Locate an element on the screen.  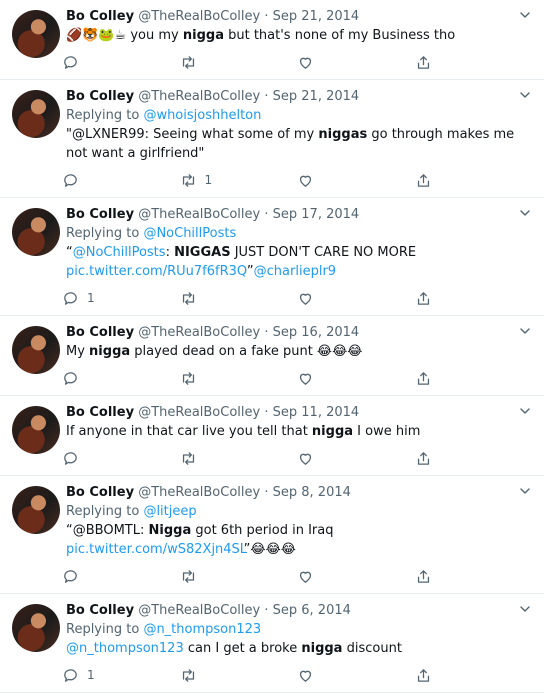
replying-to-link: @whoisjoshhelton is located at coordinates (202, 115).